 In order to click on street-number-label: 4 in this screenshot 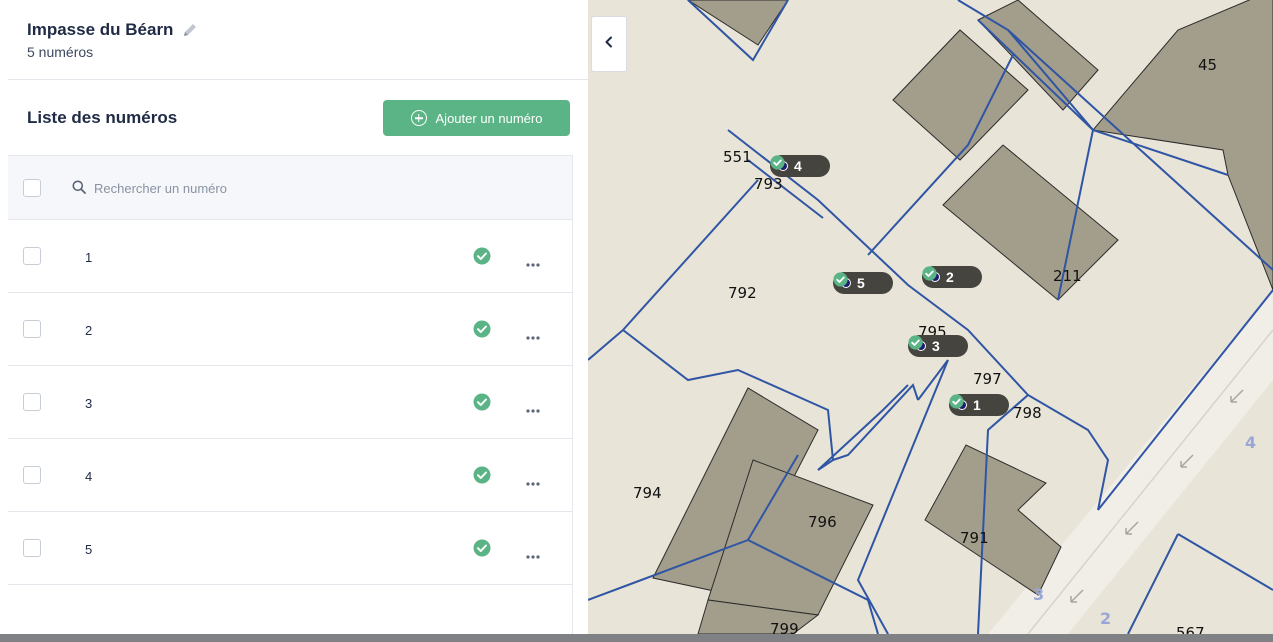, I will do `click(1250, 442)`.